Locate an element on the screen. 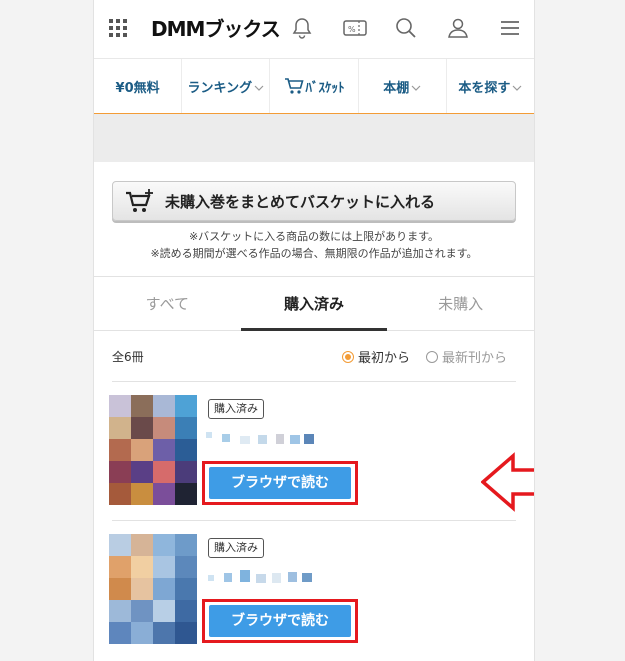  sort-option-first: 最初から is located at coordinates (376, 356).